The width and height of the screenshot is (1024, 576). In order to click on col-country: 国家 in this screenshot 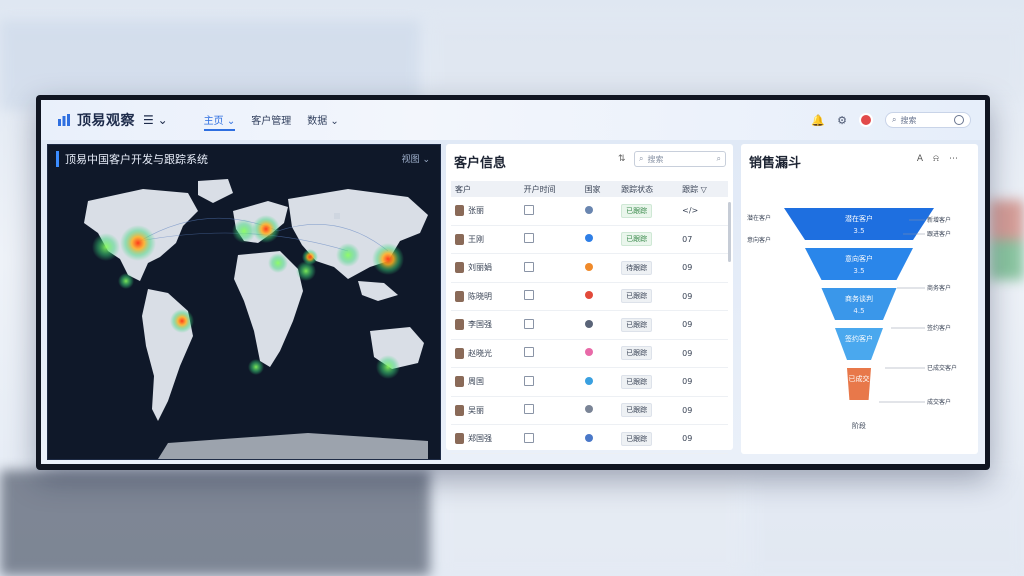, I will do `click(599, 189)`.